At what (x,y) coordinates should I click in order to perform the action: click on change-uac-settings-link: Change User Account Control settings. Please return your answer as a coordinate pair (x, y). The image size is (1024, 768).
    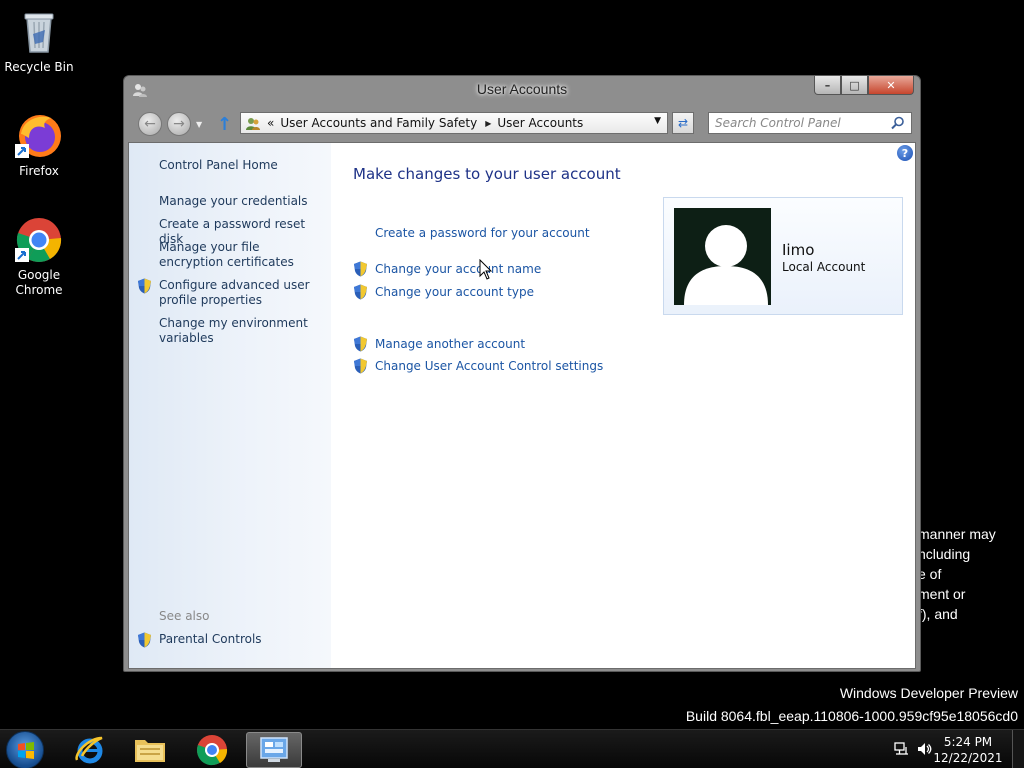
    Looking at the image, I should click on (489, 366).